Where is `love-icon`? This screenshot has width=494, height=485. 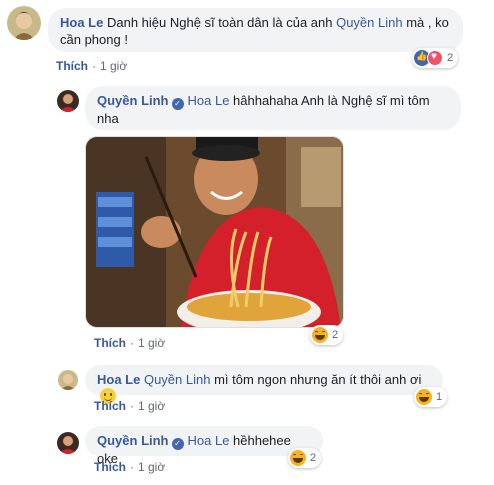 love-icon is located at coordinates (435, 58).